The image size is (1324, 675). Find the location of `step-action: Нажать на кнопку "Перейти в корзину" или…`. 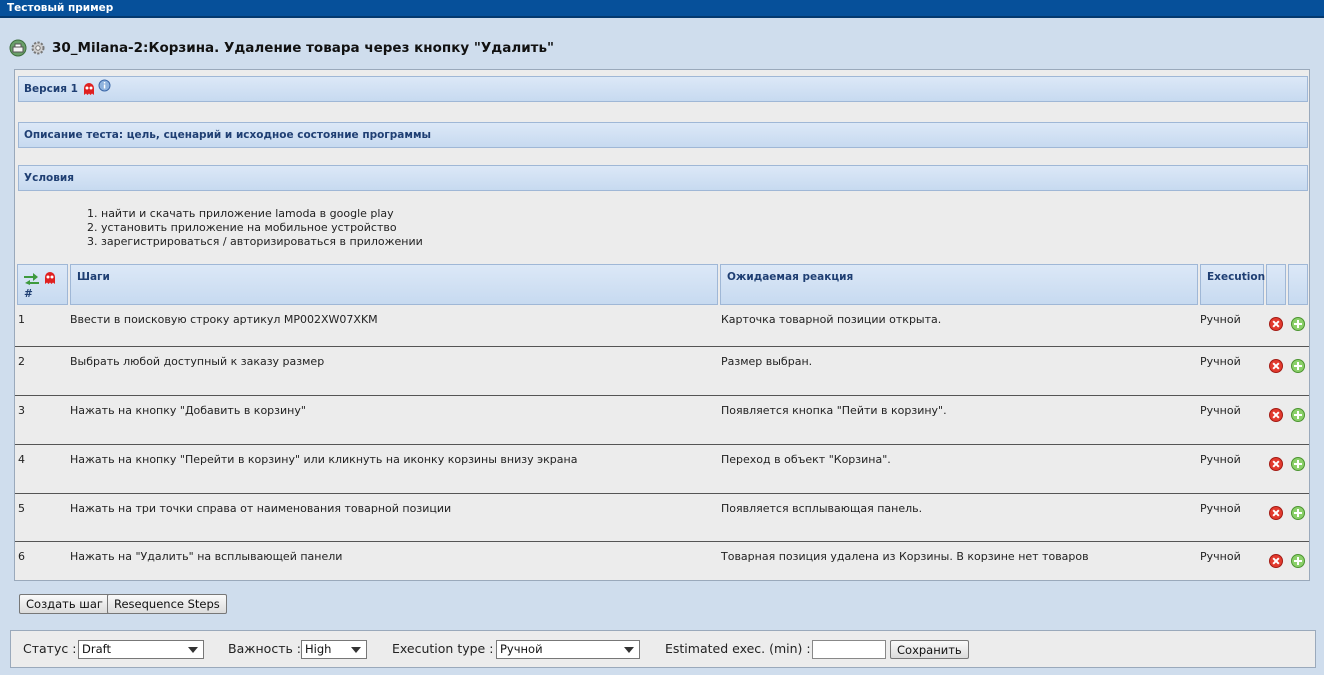

step-action: Нажать на кнопку "Перейти в корзину" или… is located at coordinates (324, 459).